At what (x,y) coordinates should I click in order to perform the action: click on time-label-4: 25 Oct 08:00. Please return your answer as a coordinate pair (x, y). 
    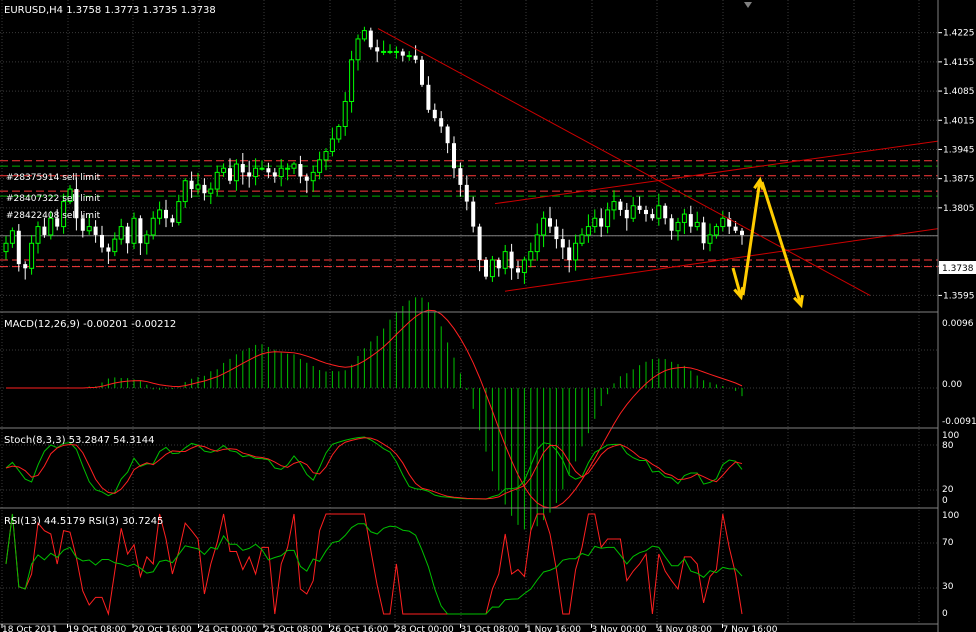
    Looking at the image, I should click on (293, 628).